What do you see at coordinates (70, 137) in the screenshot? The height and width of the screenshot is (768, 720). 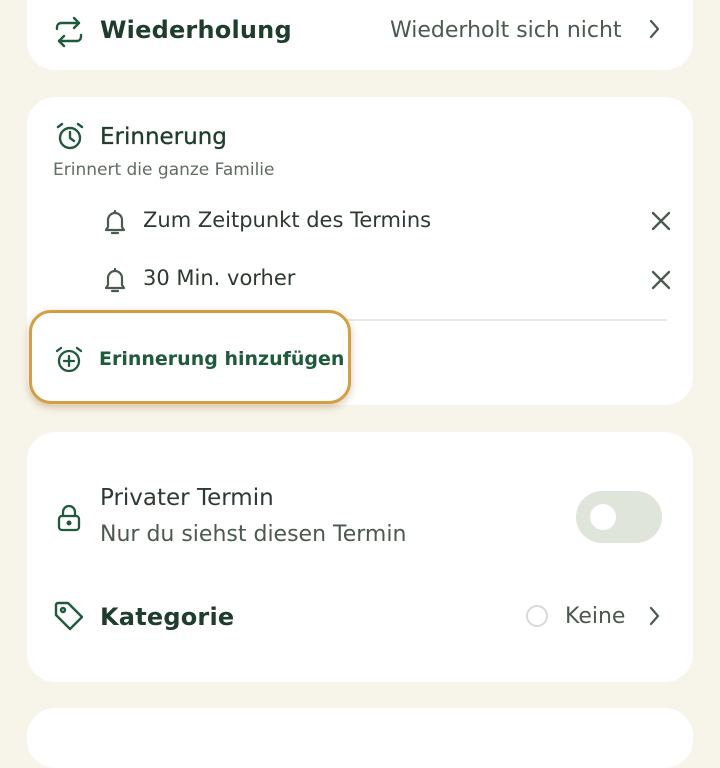 I see `alarm-clock-icon` at bounding box center [70, 137].